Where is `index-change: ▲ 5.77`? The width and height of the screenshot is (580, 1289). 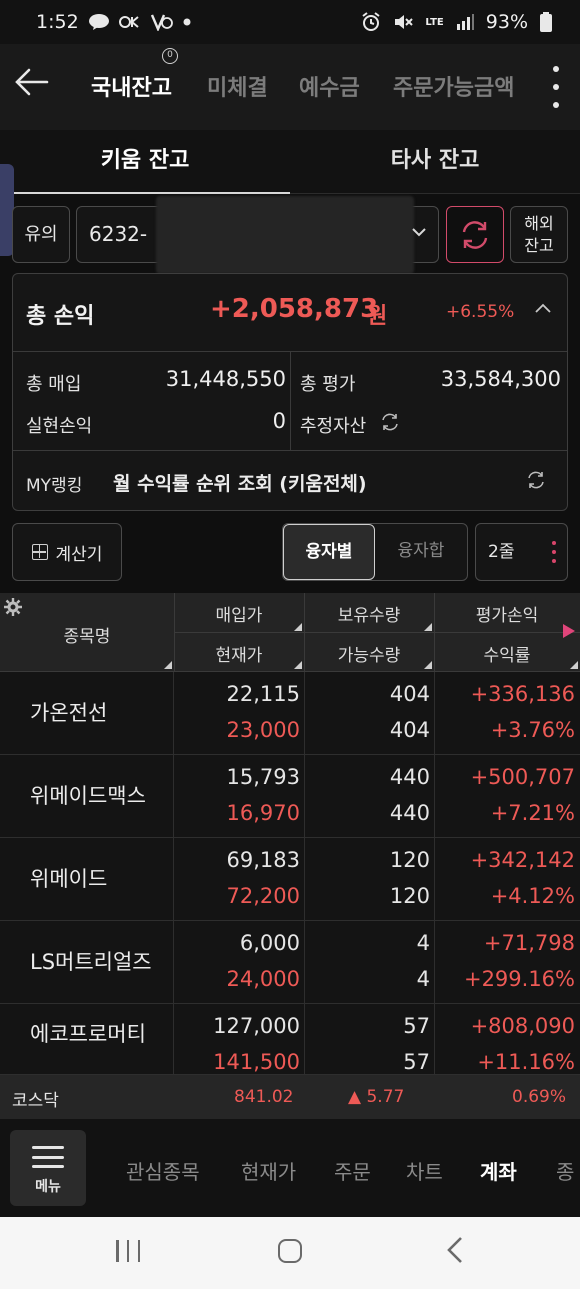
index-change: ▲ 5.77 is located at coordinates (376, 1097).